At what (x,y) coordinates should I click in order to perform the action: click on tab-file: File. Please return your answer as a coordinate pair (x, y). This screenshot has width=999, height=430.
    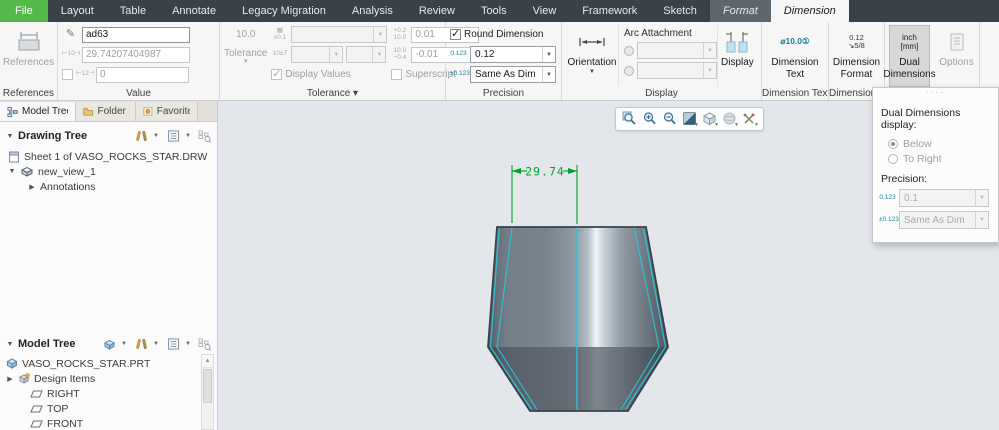
    Looking at the image, I should click on (24, 11).